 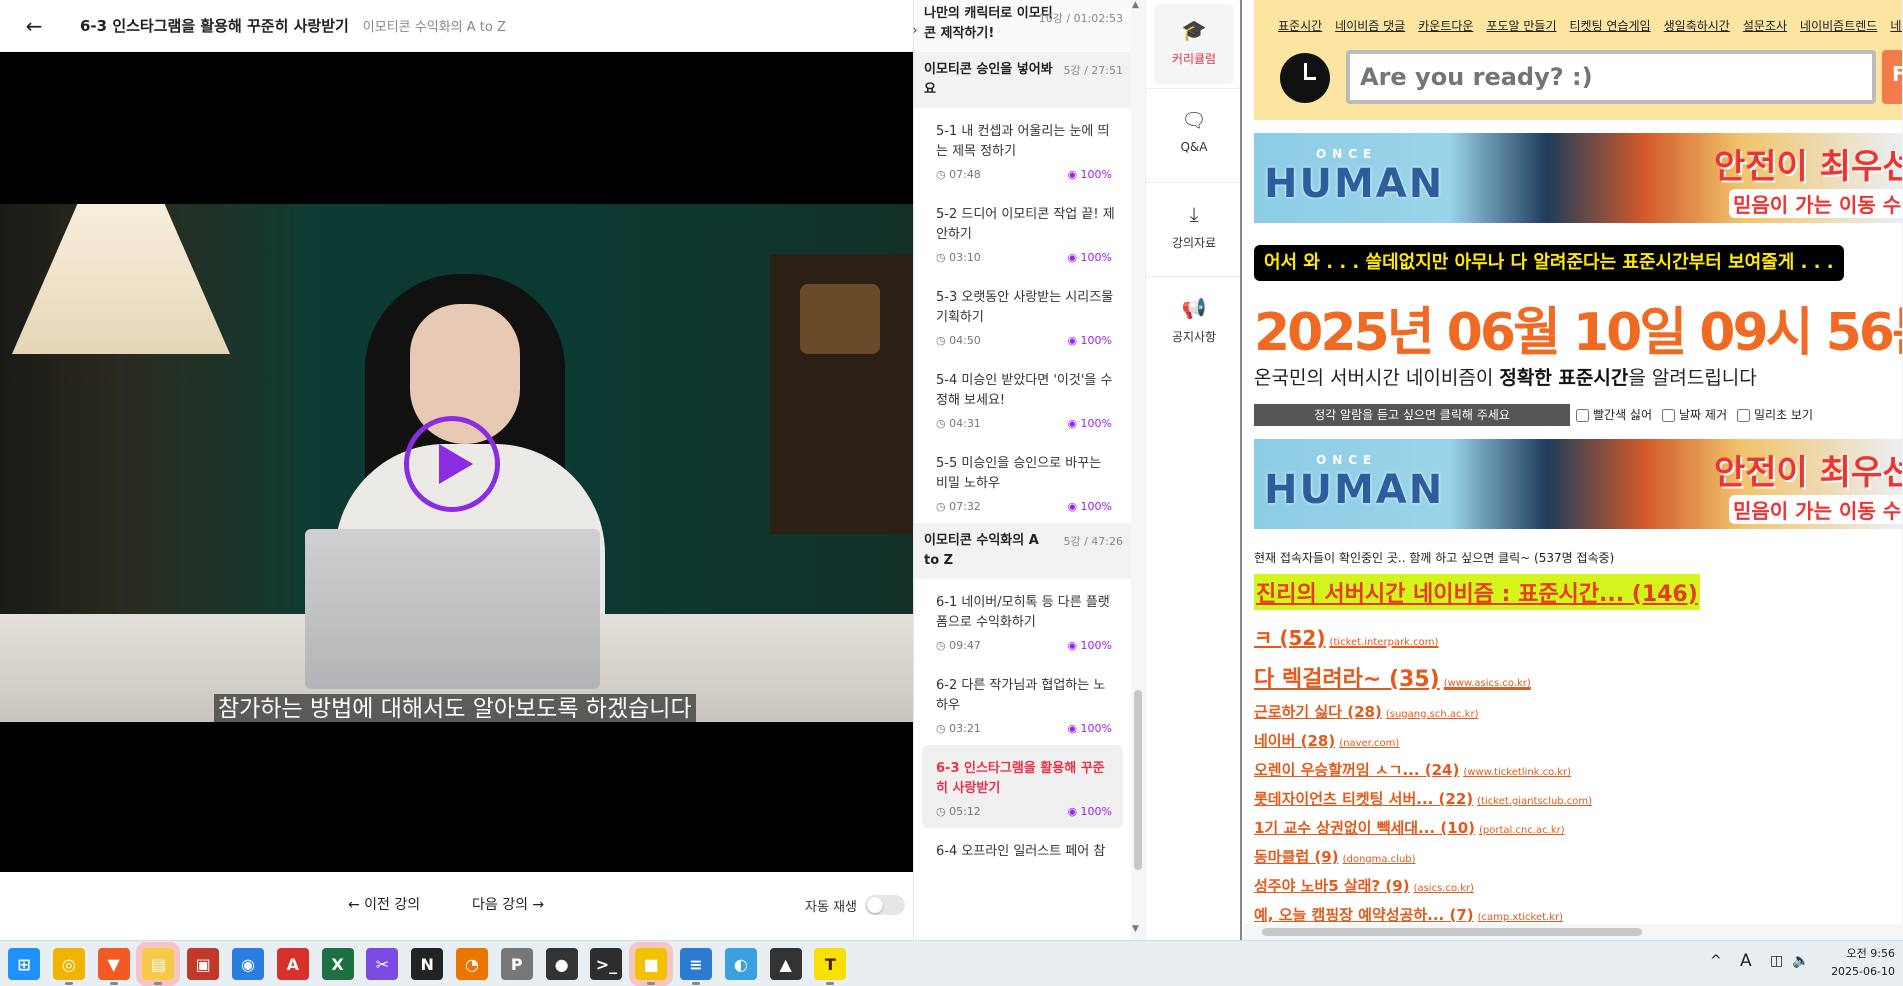 What do you see at coordinates (292, 964) in the screenshot?
I see `acrobat-icon: A` at bounding box center [292, 964].